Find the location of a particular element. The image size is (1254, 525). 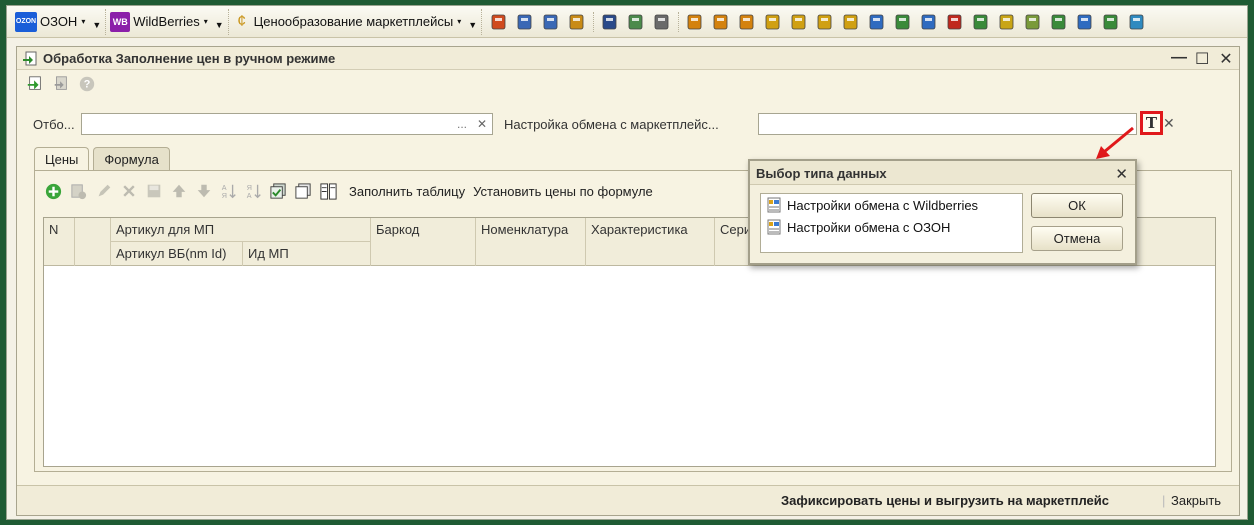

currency-icon is located at coordinates (851, 22).